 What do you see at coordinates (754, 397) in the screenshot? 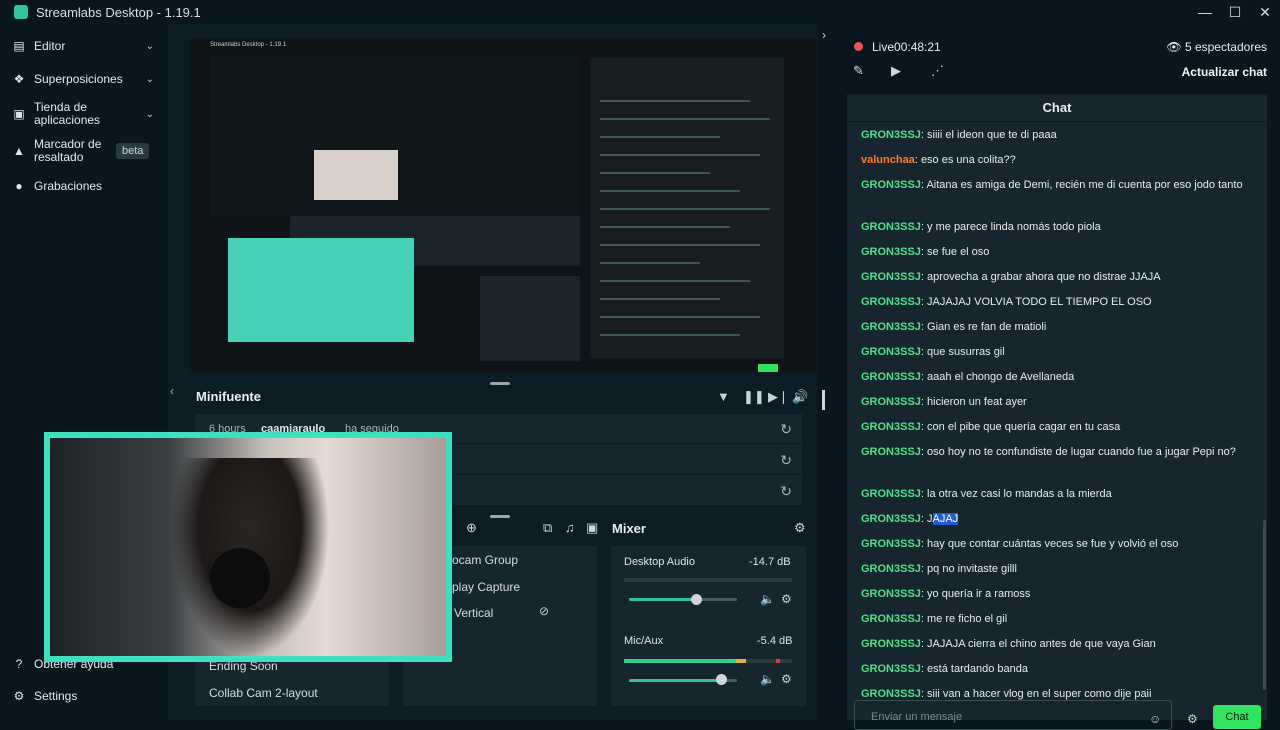
I see `pause-icon: ❚❚` at bounding box center [754, 397].